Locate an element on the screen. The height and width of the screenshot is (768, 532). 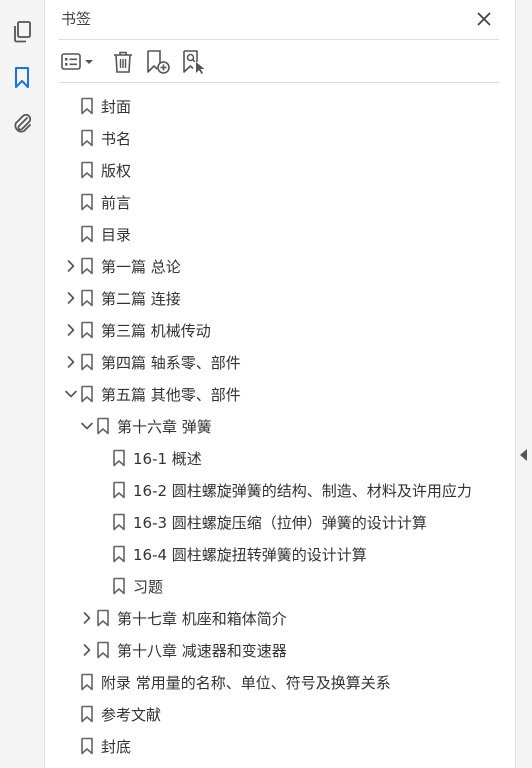
bookmark-row: 习题 is located at coordinates (280, 586).